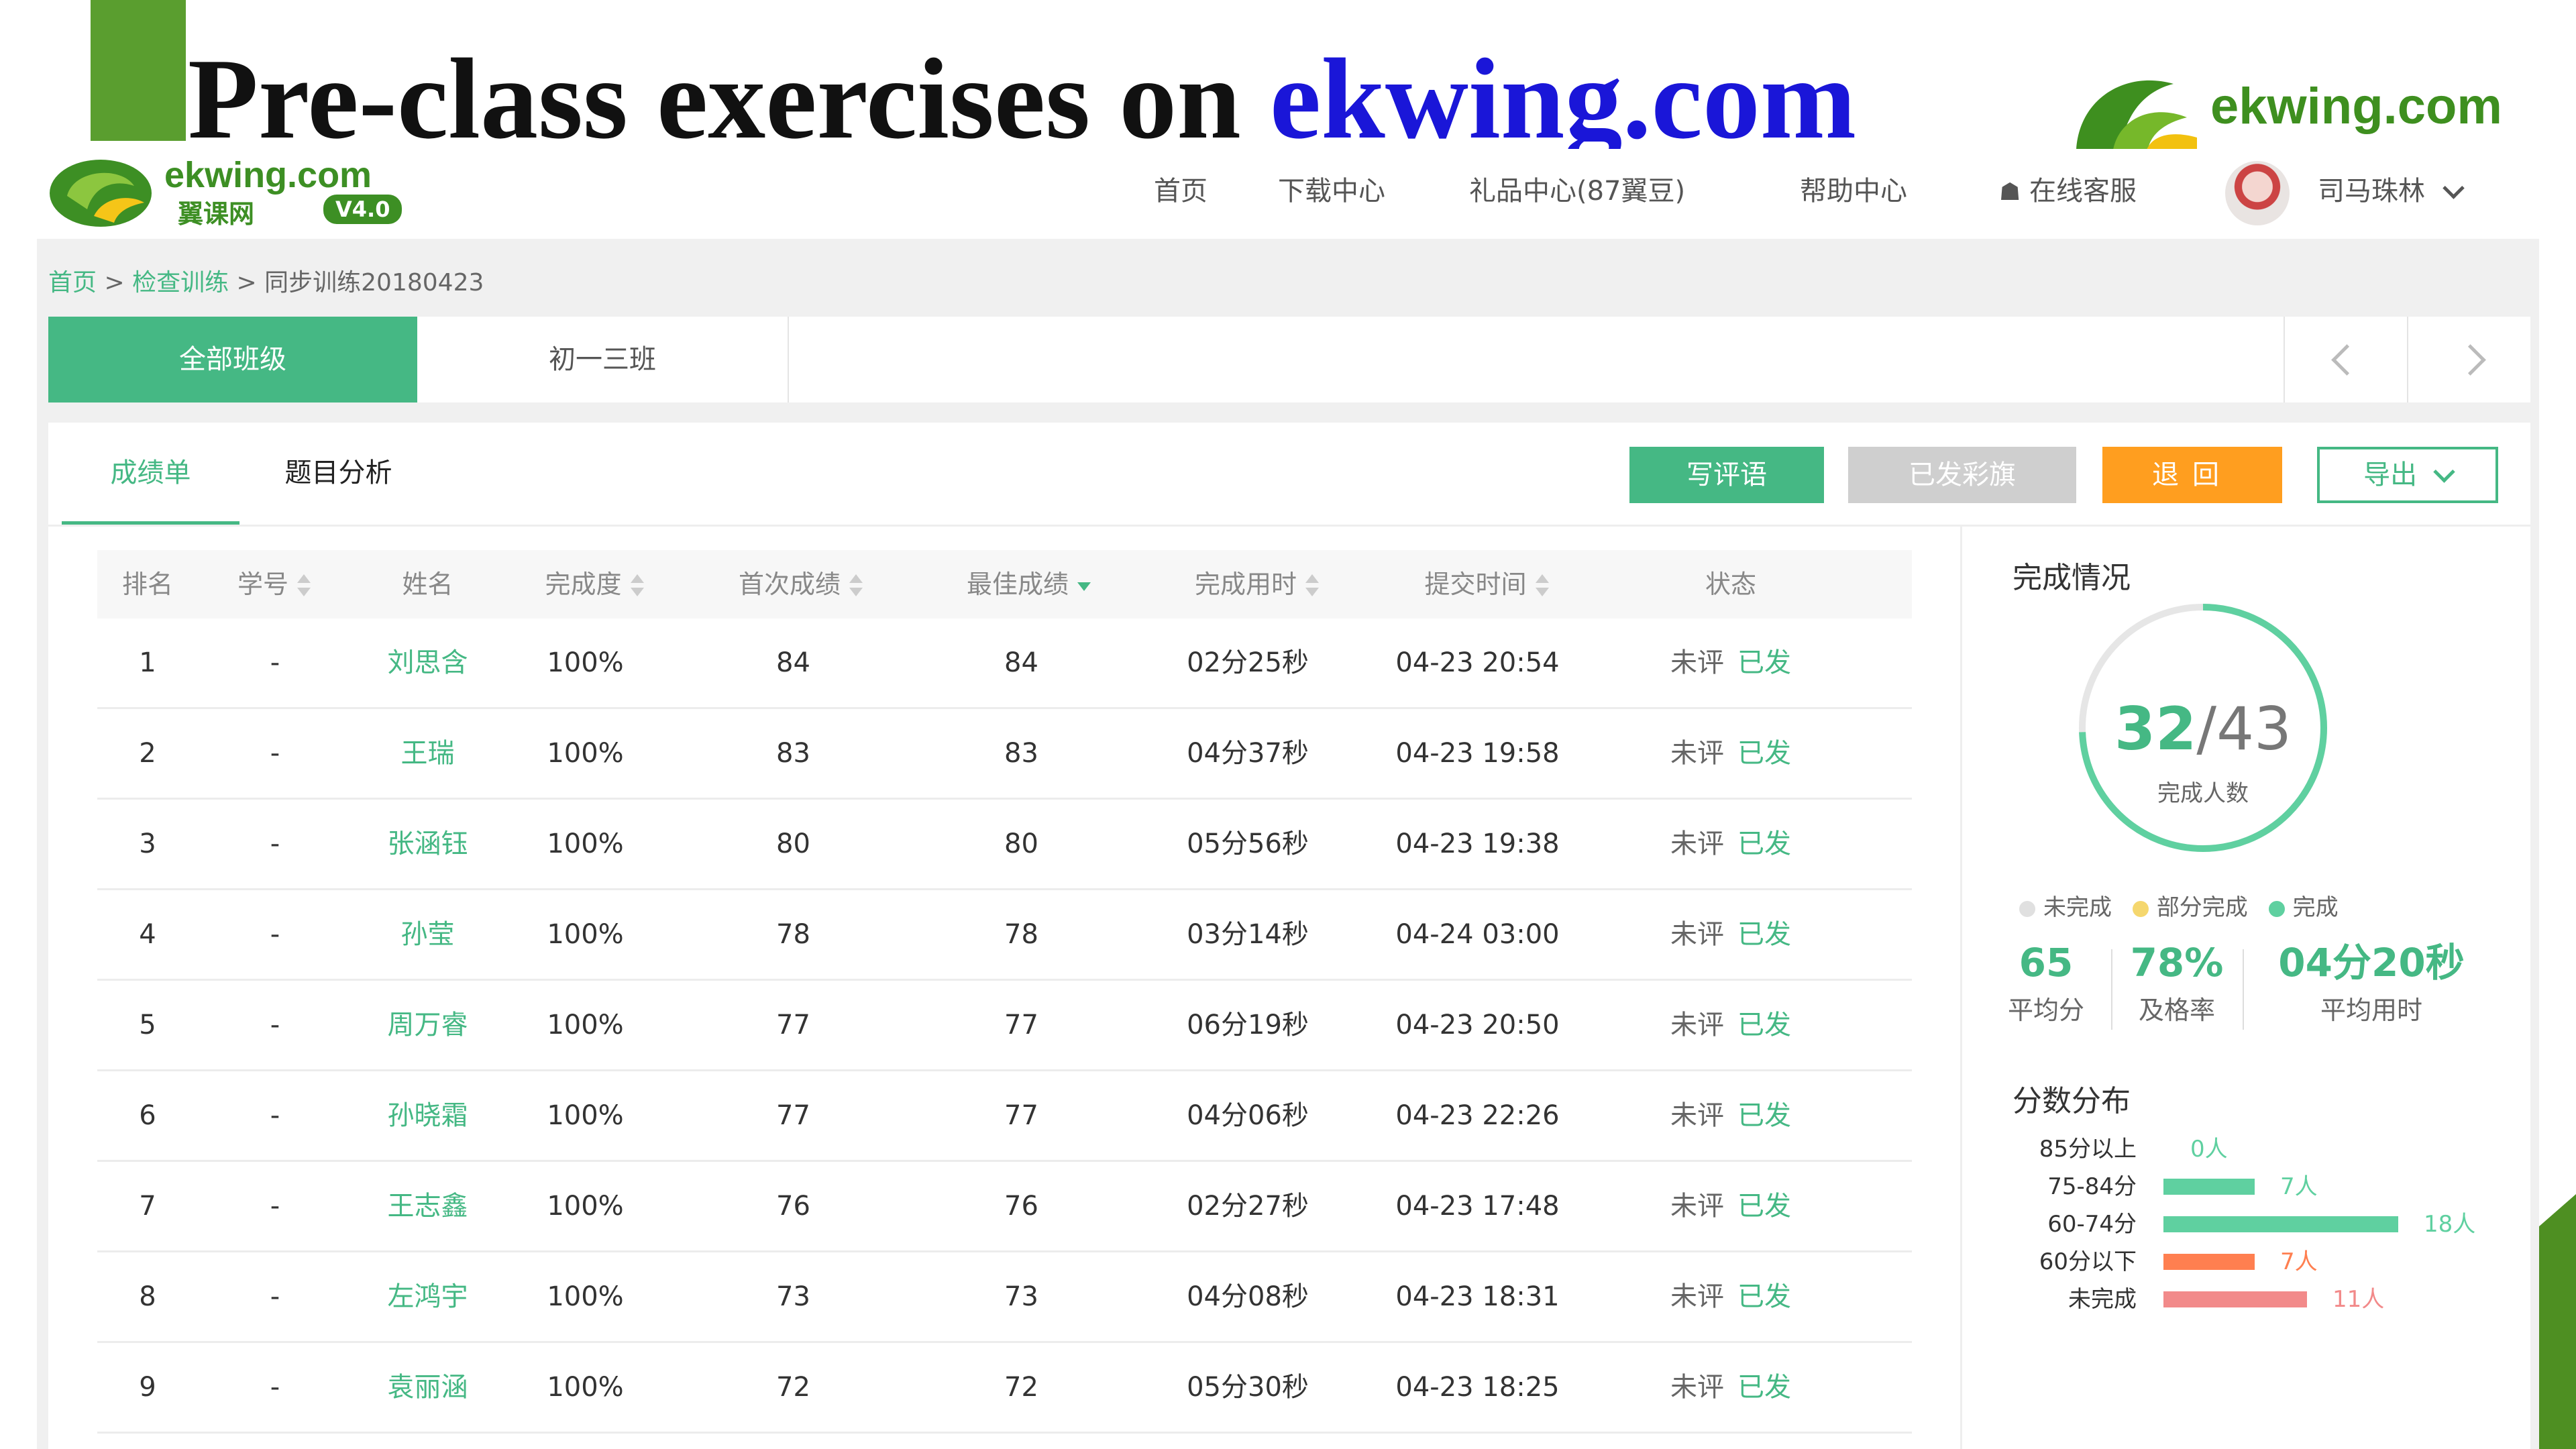 Image resolution: width=2576 pixels, height=1449 pixels. Describe the element at coordinates (138, 70) in the screenshot. I see `title-accent-block` at that location.